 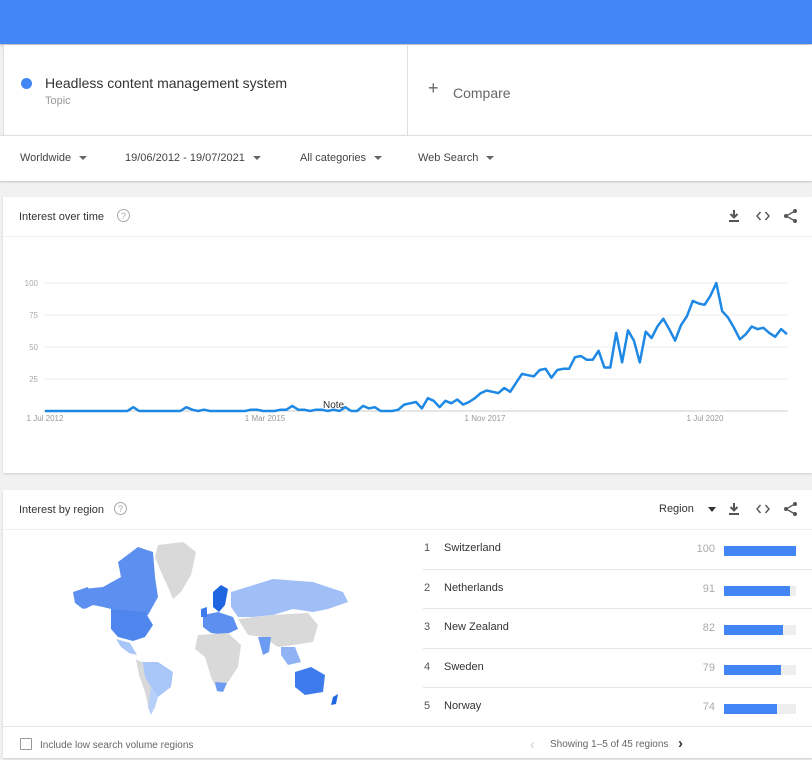 I want to click on map-uk, so click(x=204, y=612).